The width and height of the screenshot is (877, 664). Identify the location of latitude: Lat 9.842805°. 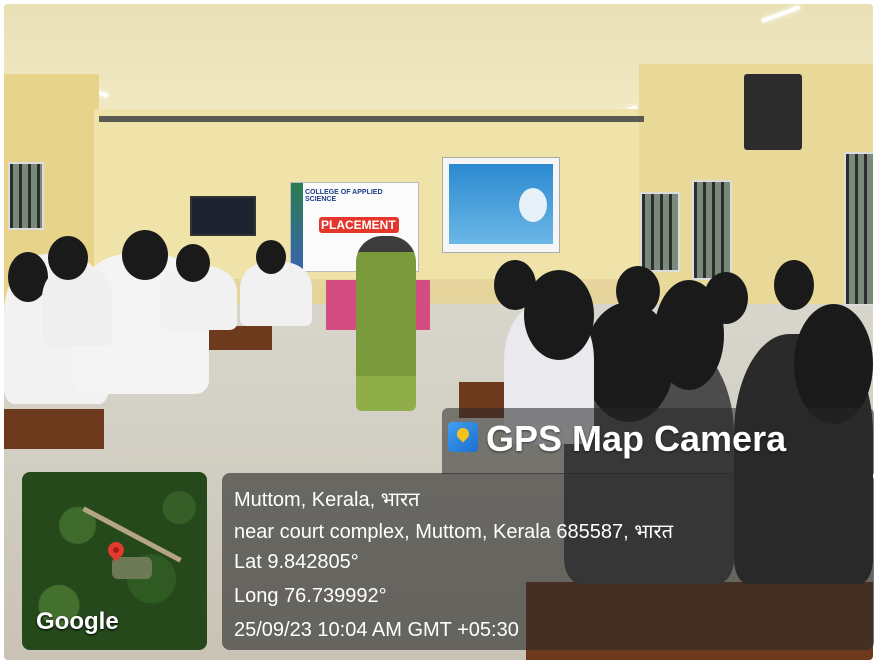
(296, 562).